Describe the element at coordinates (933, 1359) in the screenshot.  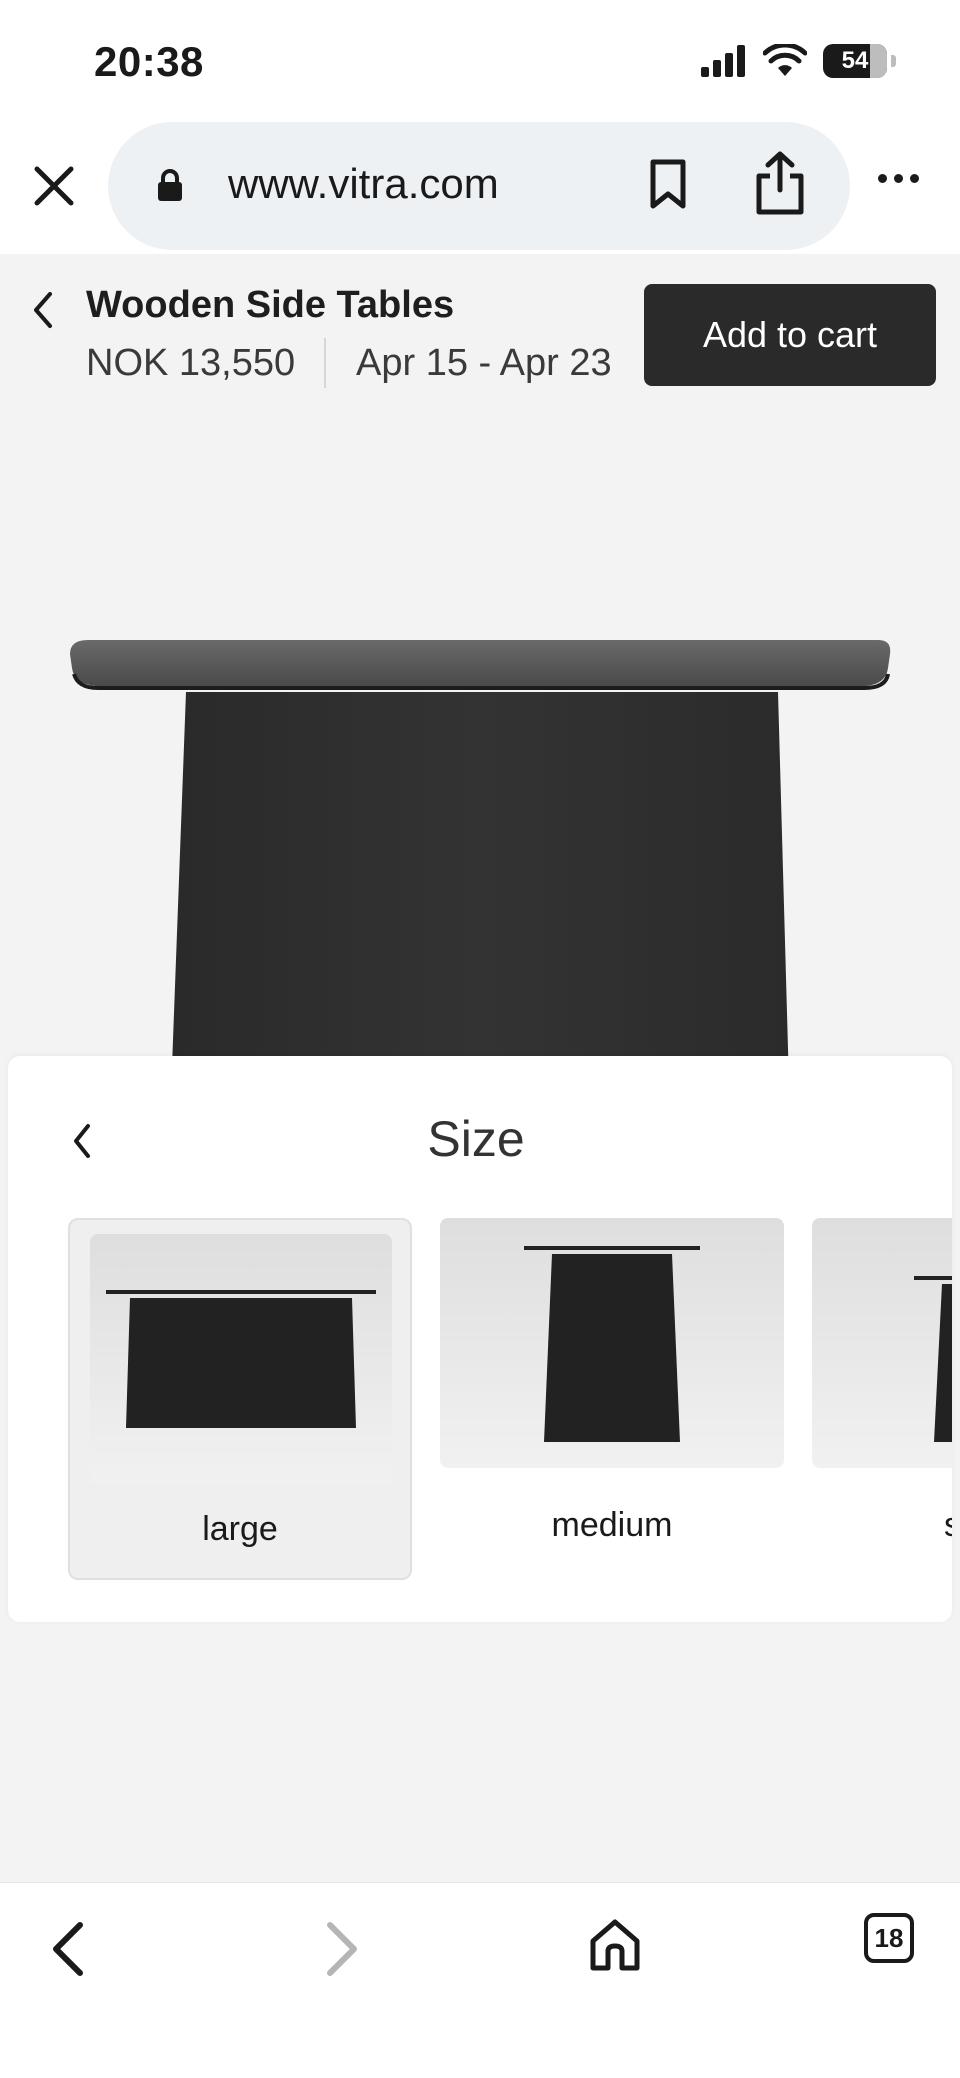
I see `small-table-silhouette` at that location.